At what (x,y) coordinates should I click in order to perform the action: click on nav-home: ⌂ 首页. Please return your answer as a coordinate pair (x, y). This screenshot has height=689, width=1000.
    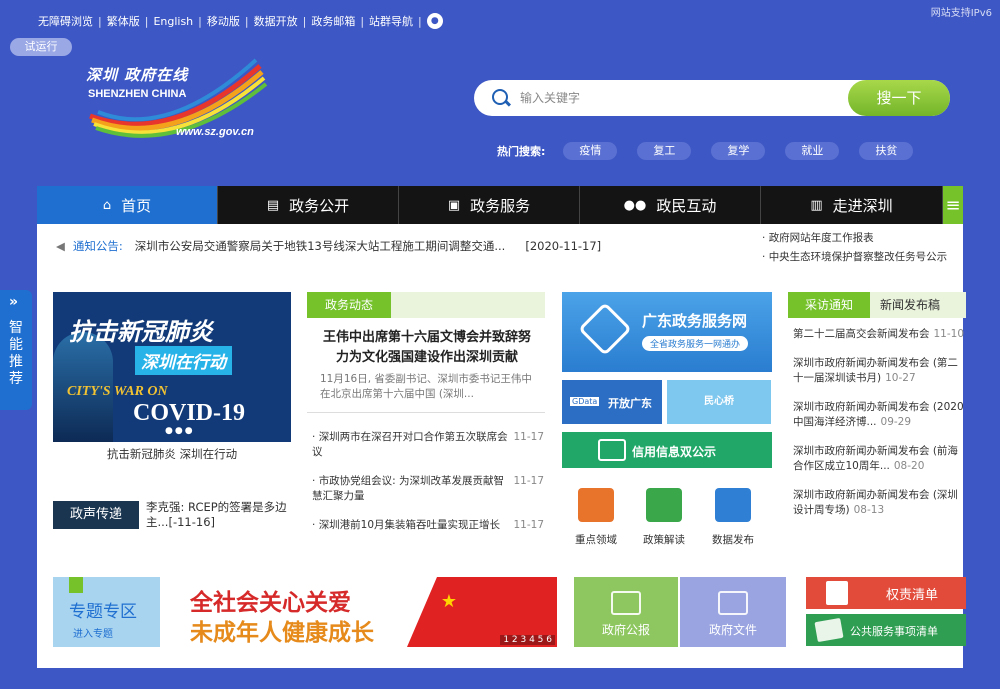
    Looking at the image, I should click on (127, 205).